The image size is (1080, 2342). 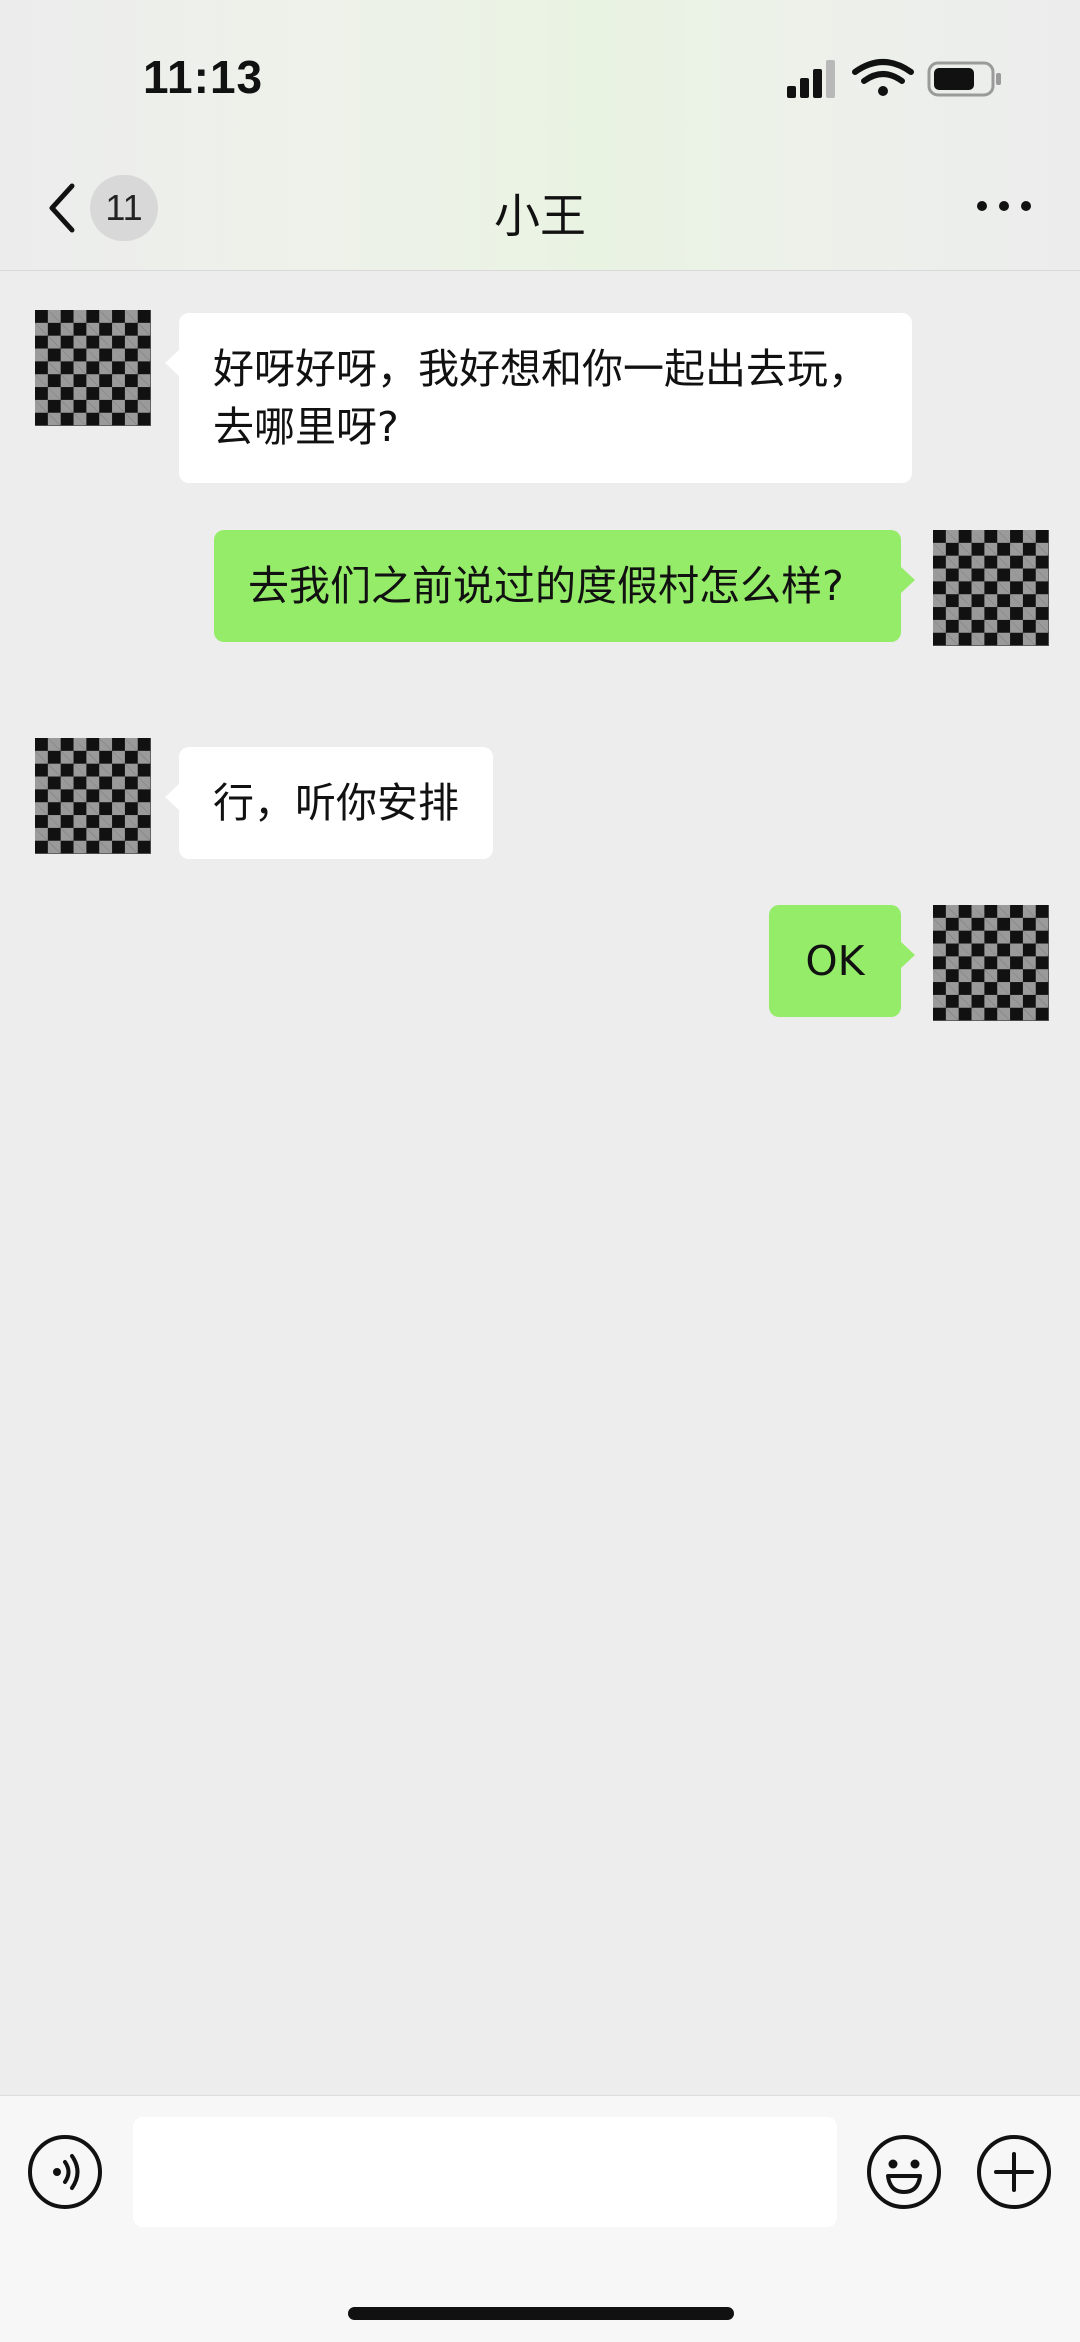 I want to click on chat-title: 小王, so click(x=540, y=216).